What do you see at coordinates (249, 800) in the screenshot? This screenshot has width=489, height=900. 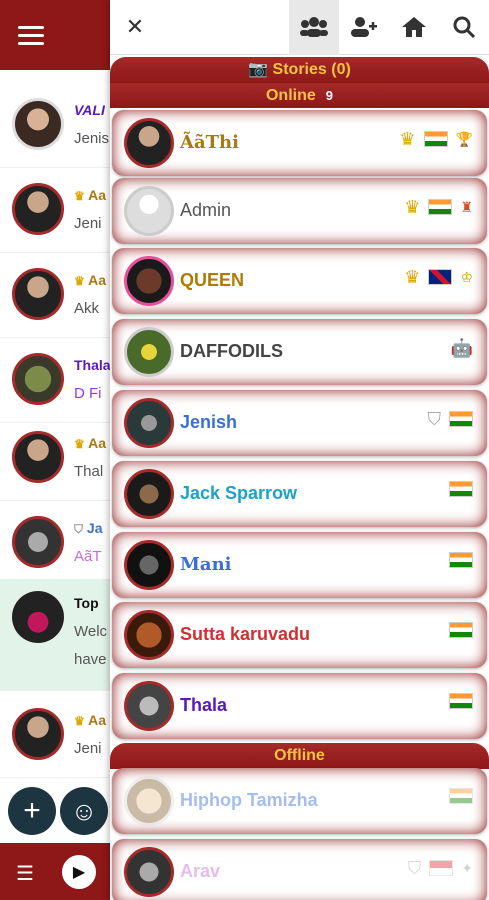 I see `user-name: Hiphop Tamizha` at bounding box center [249, 800].